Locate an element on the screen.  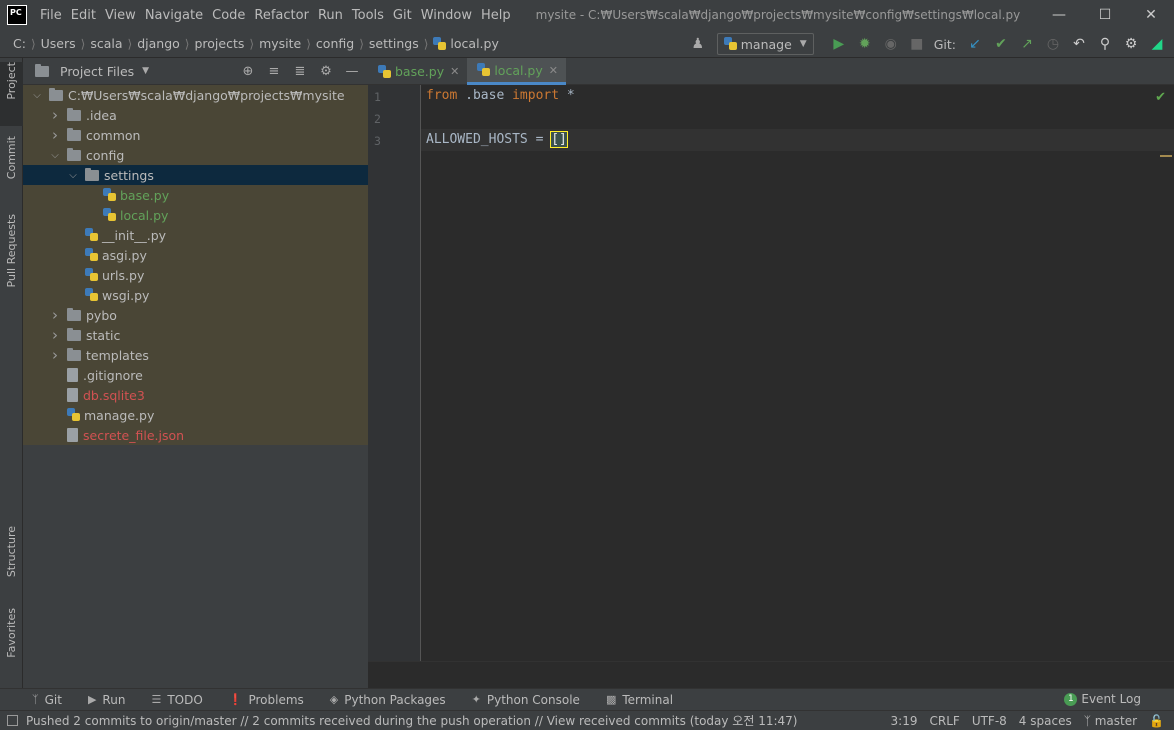
file-encoding: UTF-8 is located at coordinates (989, 721).